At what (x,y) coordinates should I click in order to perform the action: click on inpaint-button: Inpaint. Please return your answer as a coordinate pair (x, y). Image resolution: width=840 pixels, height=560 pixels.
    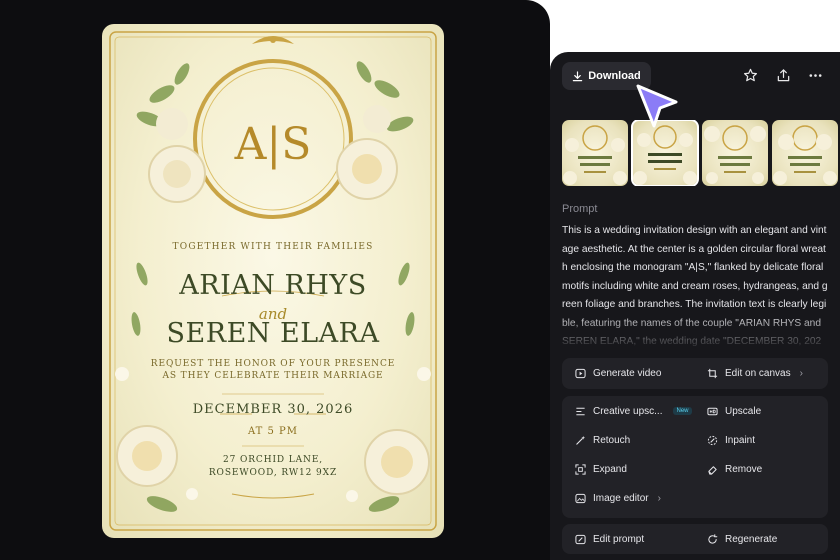
    Looking at the image, I should click on (730, 440).